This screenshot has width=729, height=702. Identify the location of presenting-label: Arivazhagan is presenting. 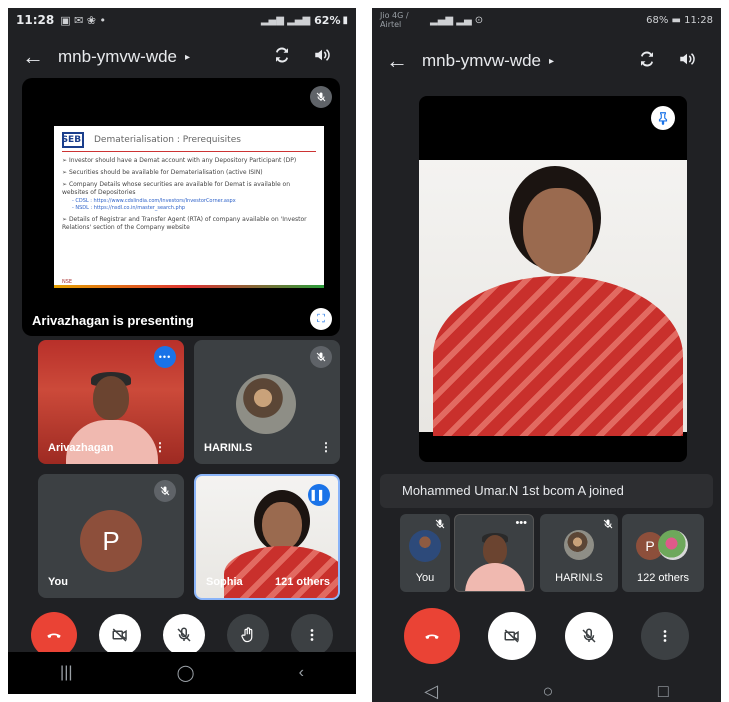
(113, 320).